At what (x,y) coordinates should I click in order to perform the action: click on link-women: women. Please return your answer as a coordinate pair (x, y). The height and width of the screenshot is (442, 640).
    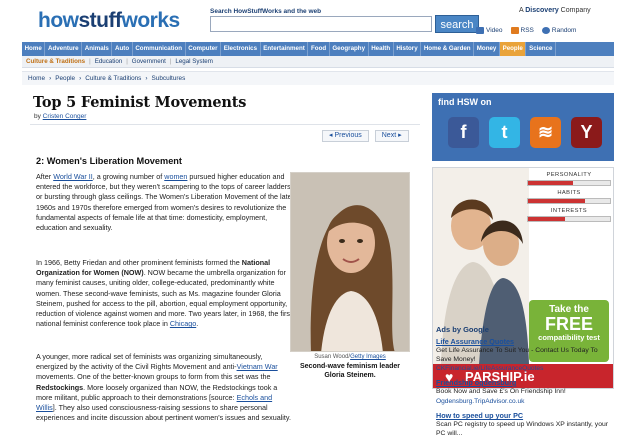
    Looking at the image, I should click on (175, 176).